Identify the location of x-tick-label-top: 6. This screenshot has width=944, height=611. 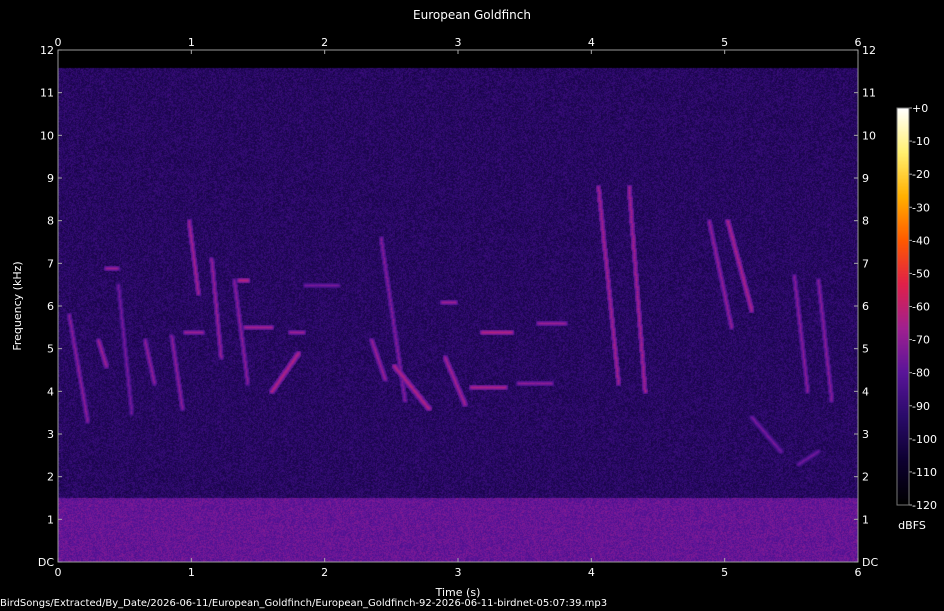
(858, 42).